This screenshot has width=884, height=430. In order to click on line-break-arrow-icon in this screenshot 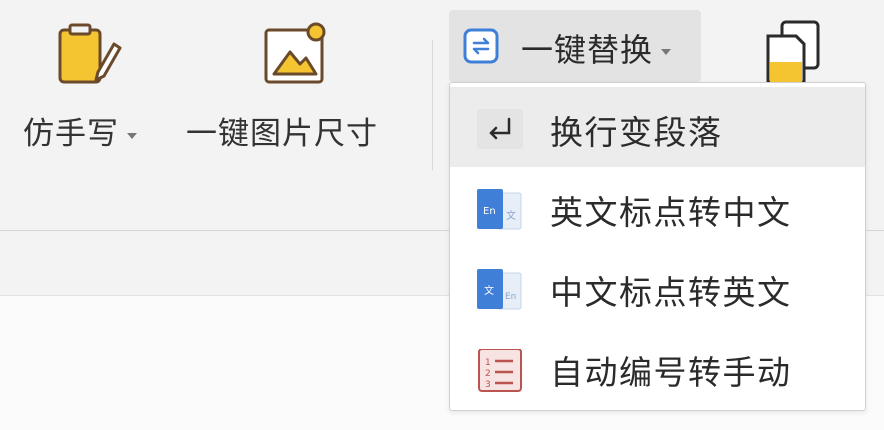, I will do `click(500, 129)`.